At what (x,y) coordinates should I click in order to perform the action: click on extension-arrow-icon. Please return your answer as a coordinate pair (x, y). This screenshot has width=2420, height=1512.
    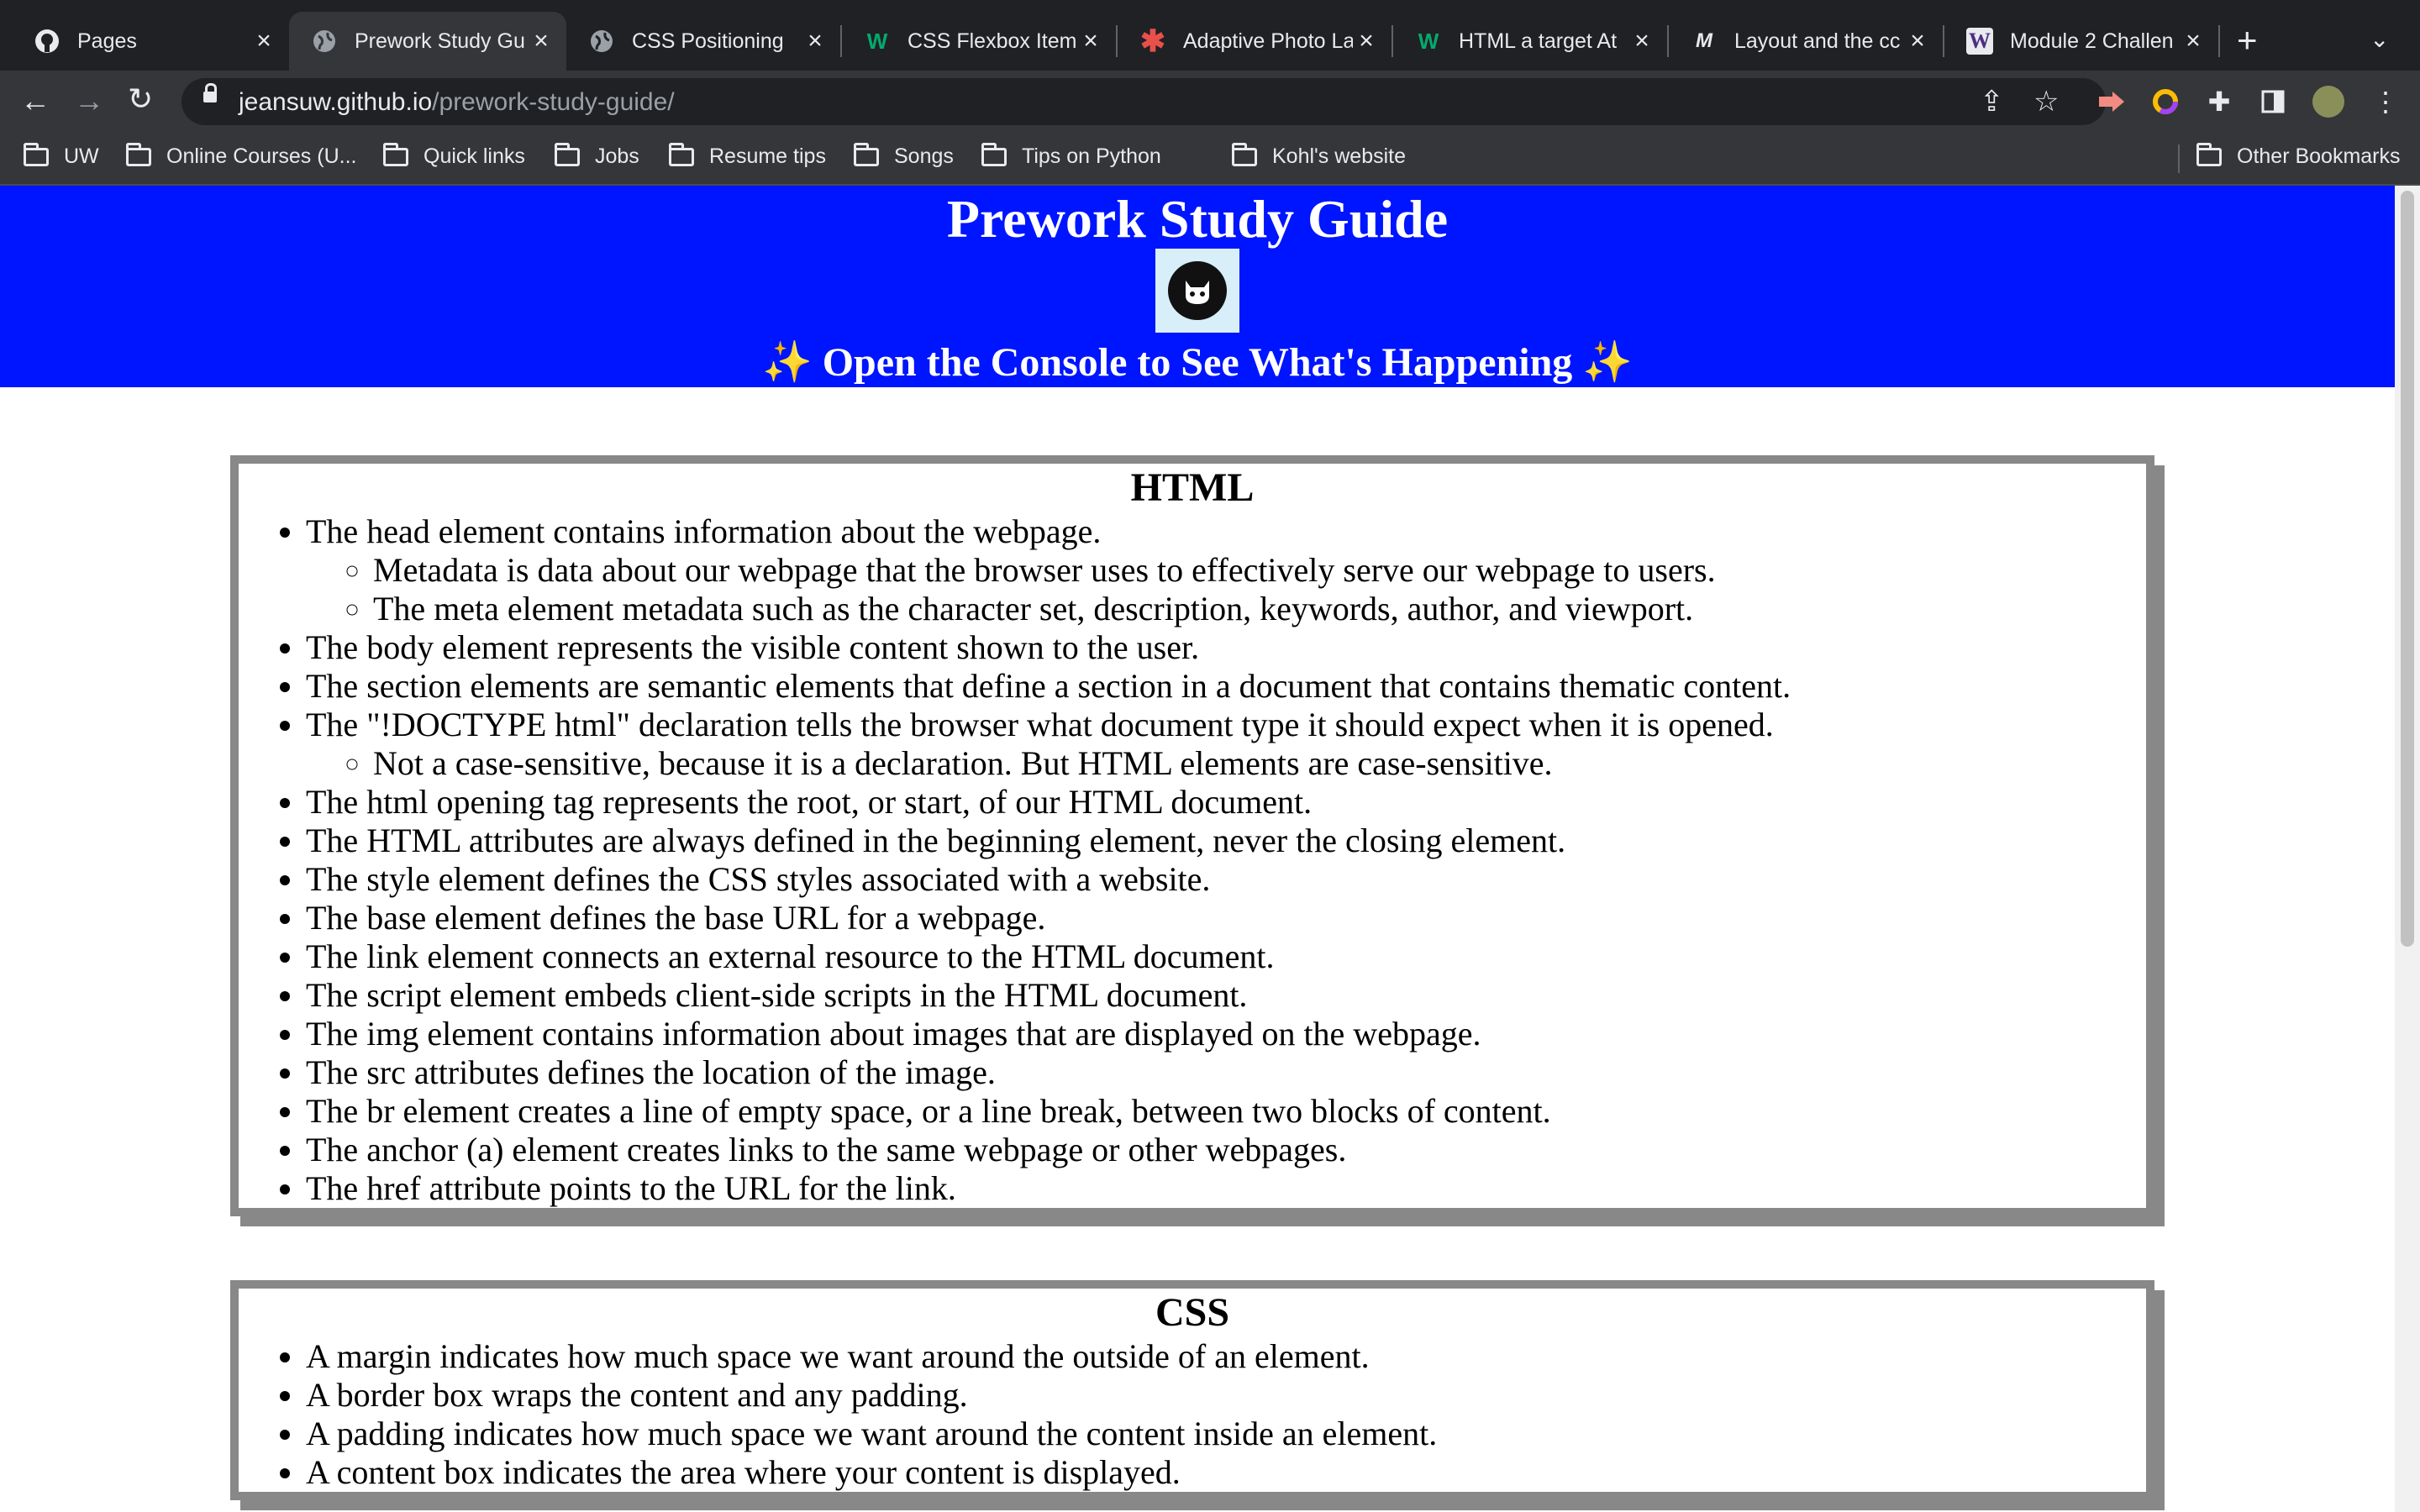
    Looking at the image, I should click on (2112, 102).